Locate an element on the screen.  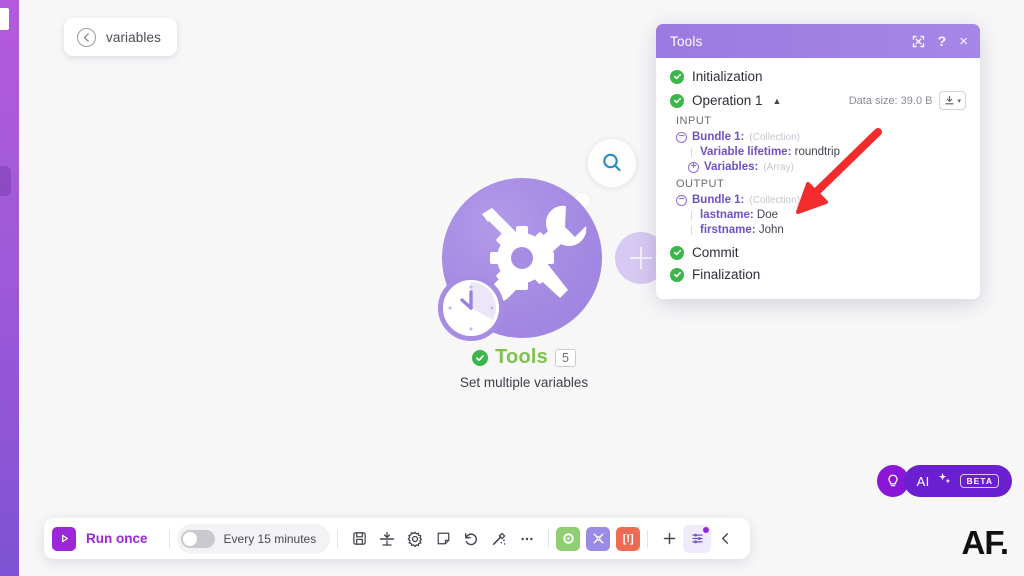
rail-top-chip is located at coordinates (4, 19).